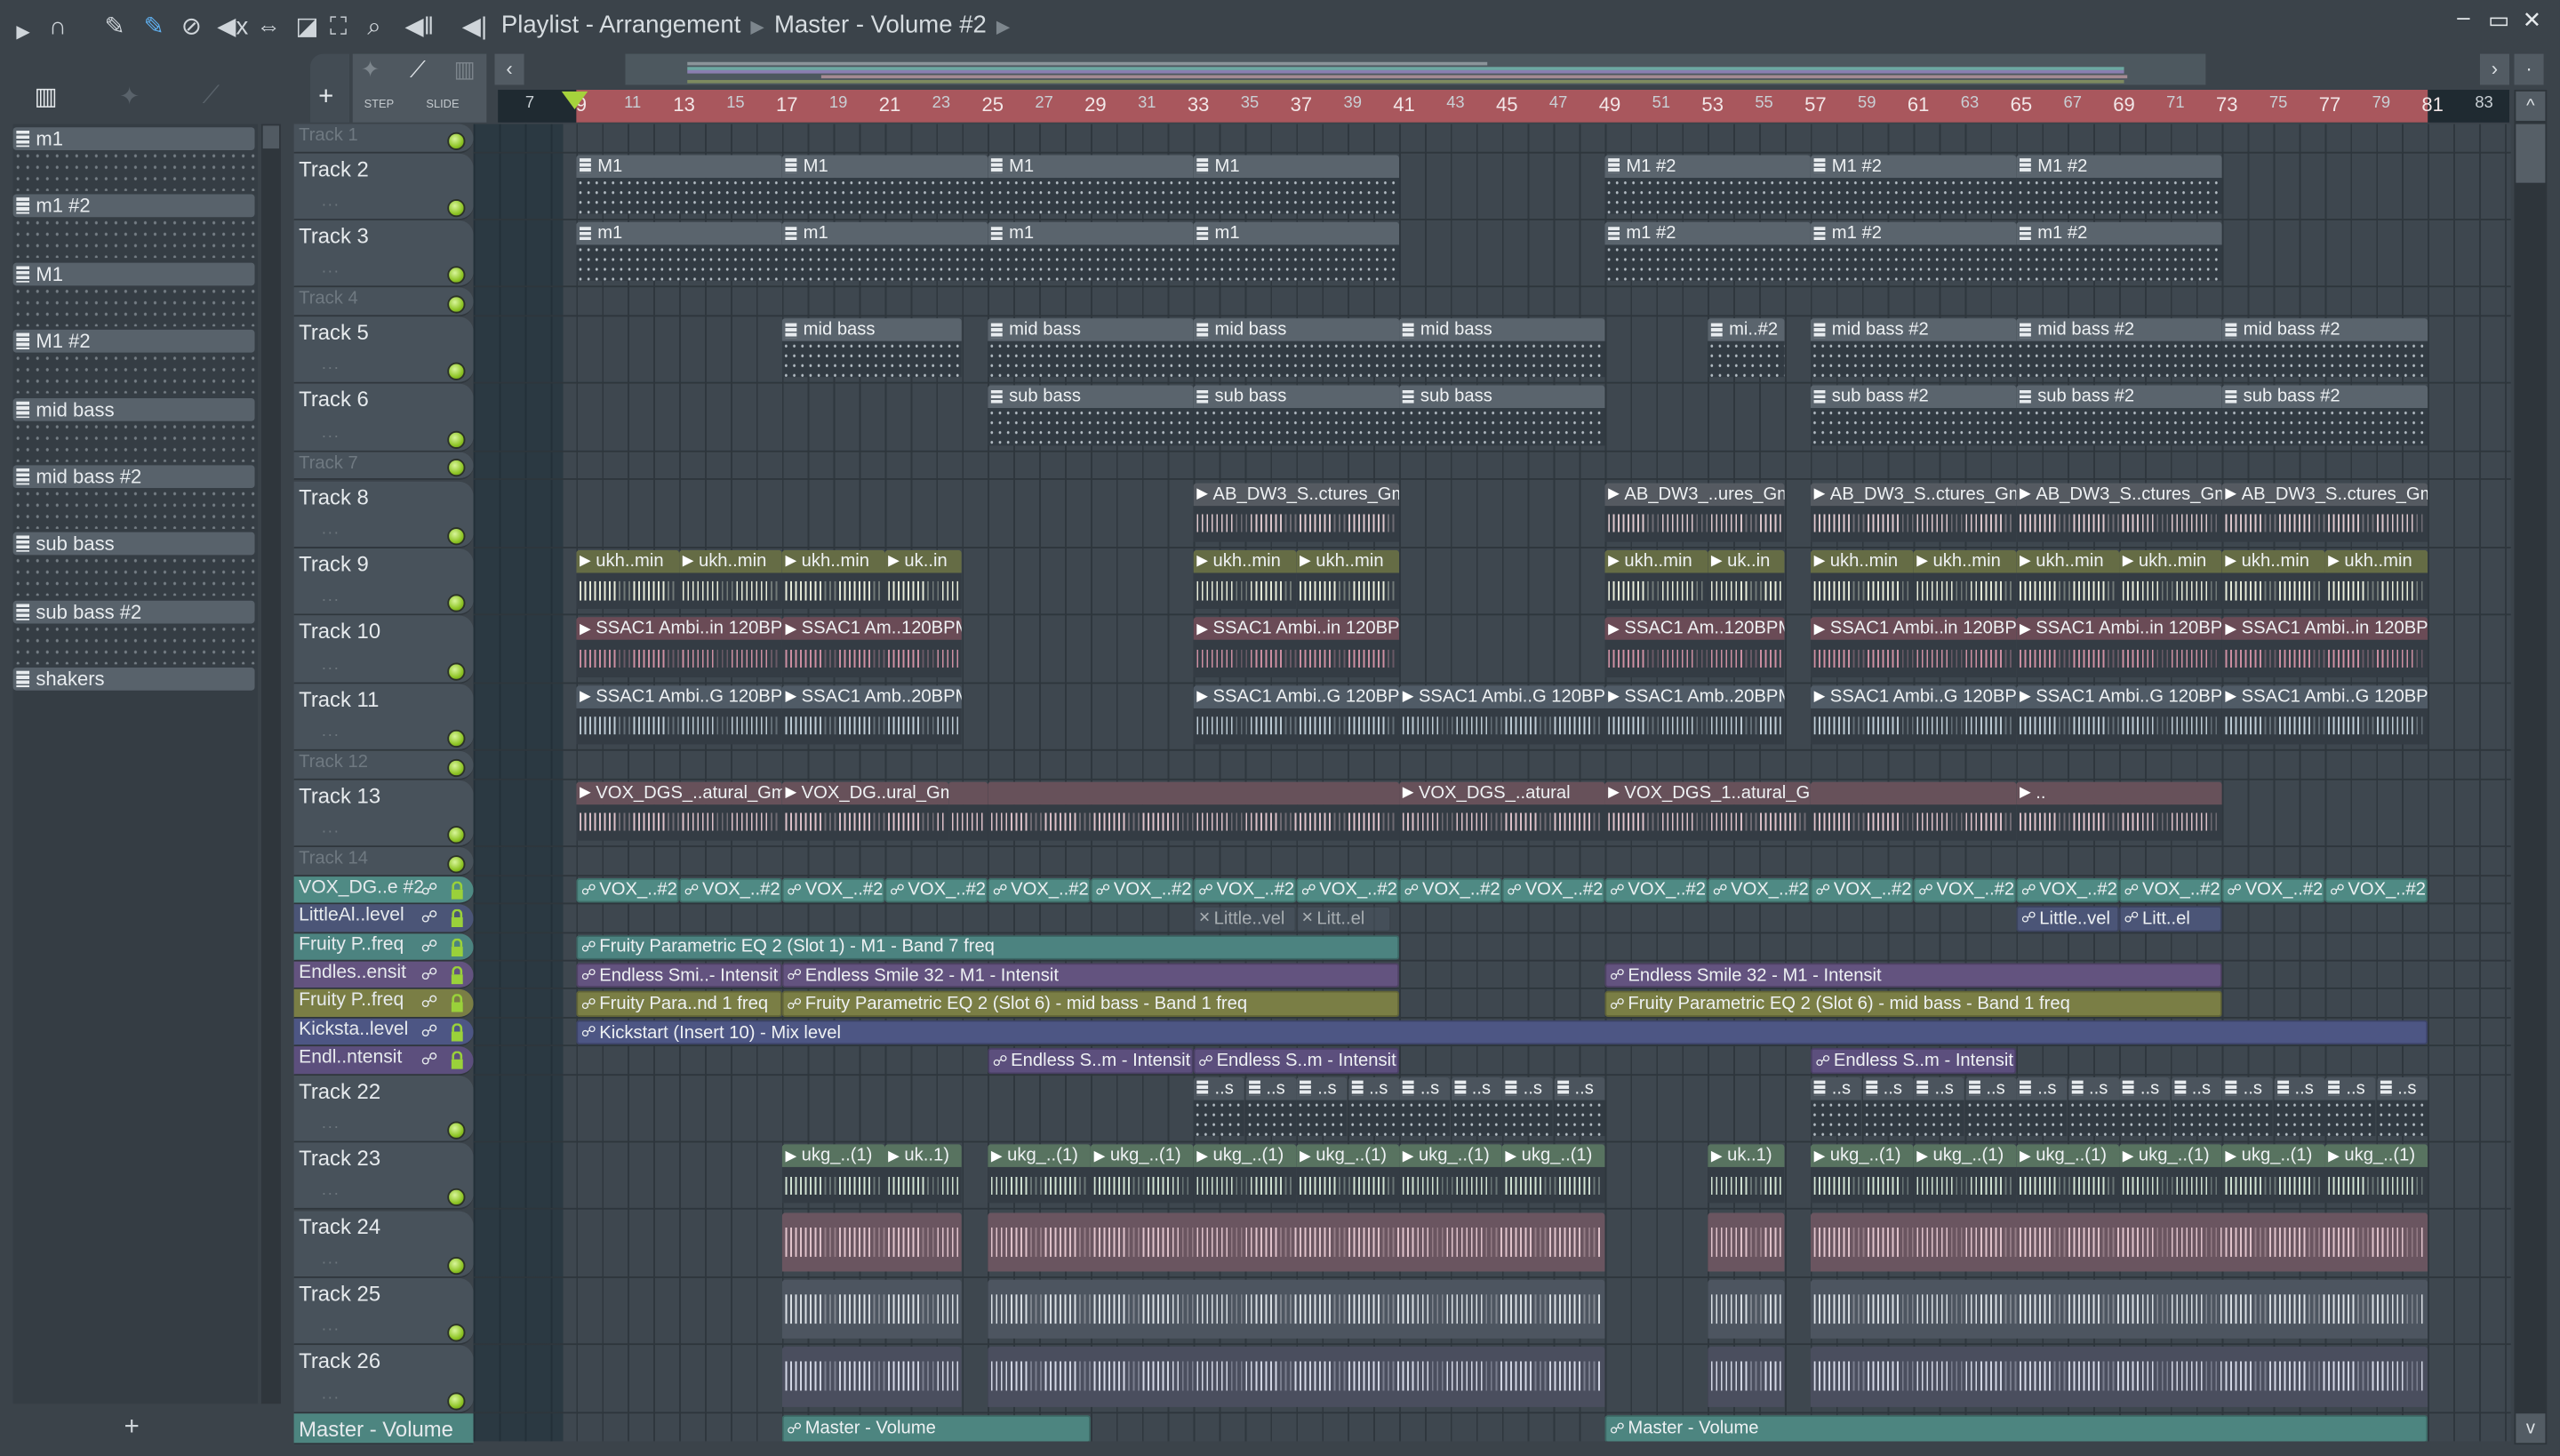  Describe the element at coordinates (1296, 417) in the screenshot. I see `clip: sub bass` at that location.